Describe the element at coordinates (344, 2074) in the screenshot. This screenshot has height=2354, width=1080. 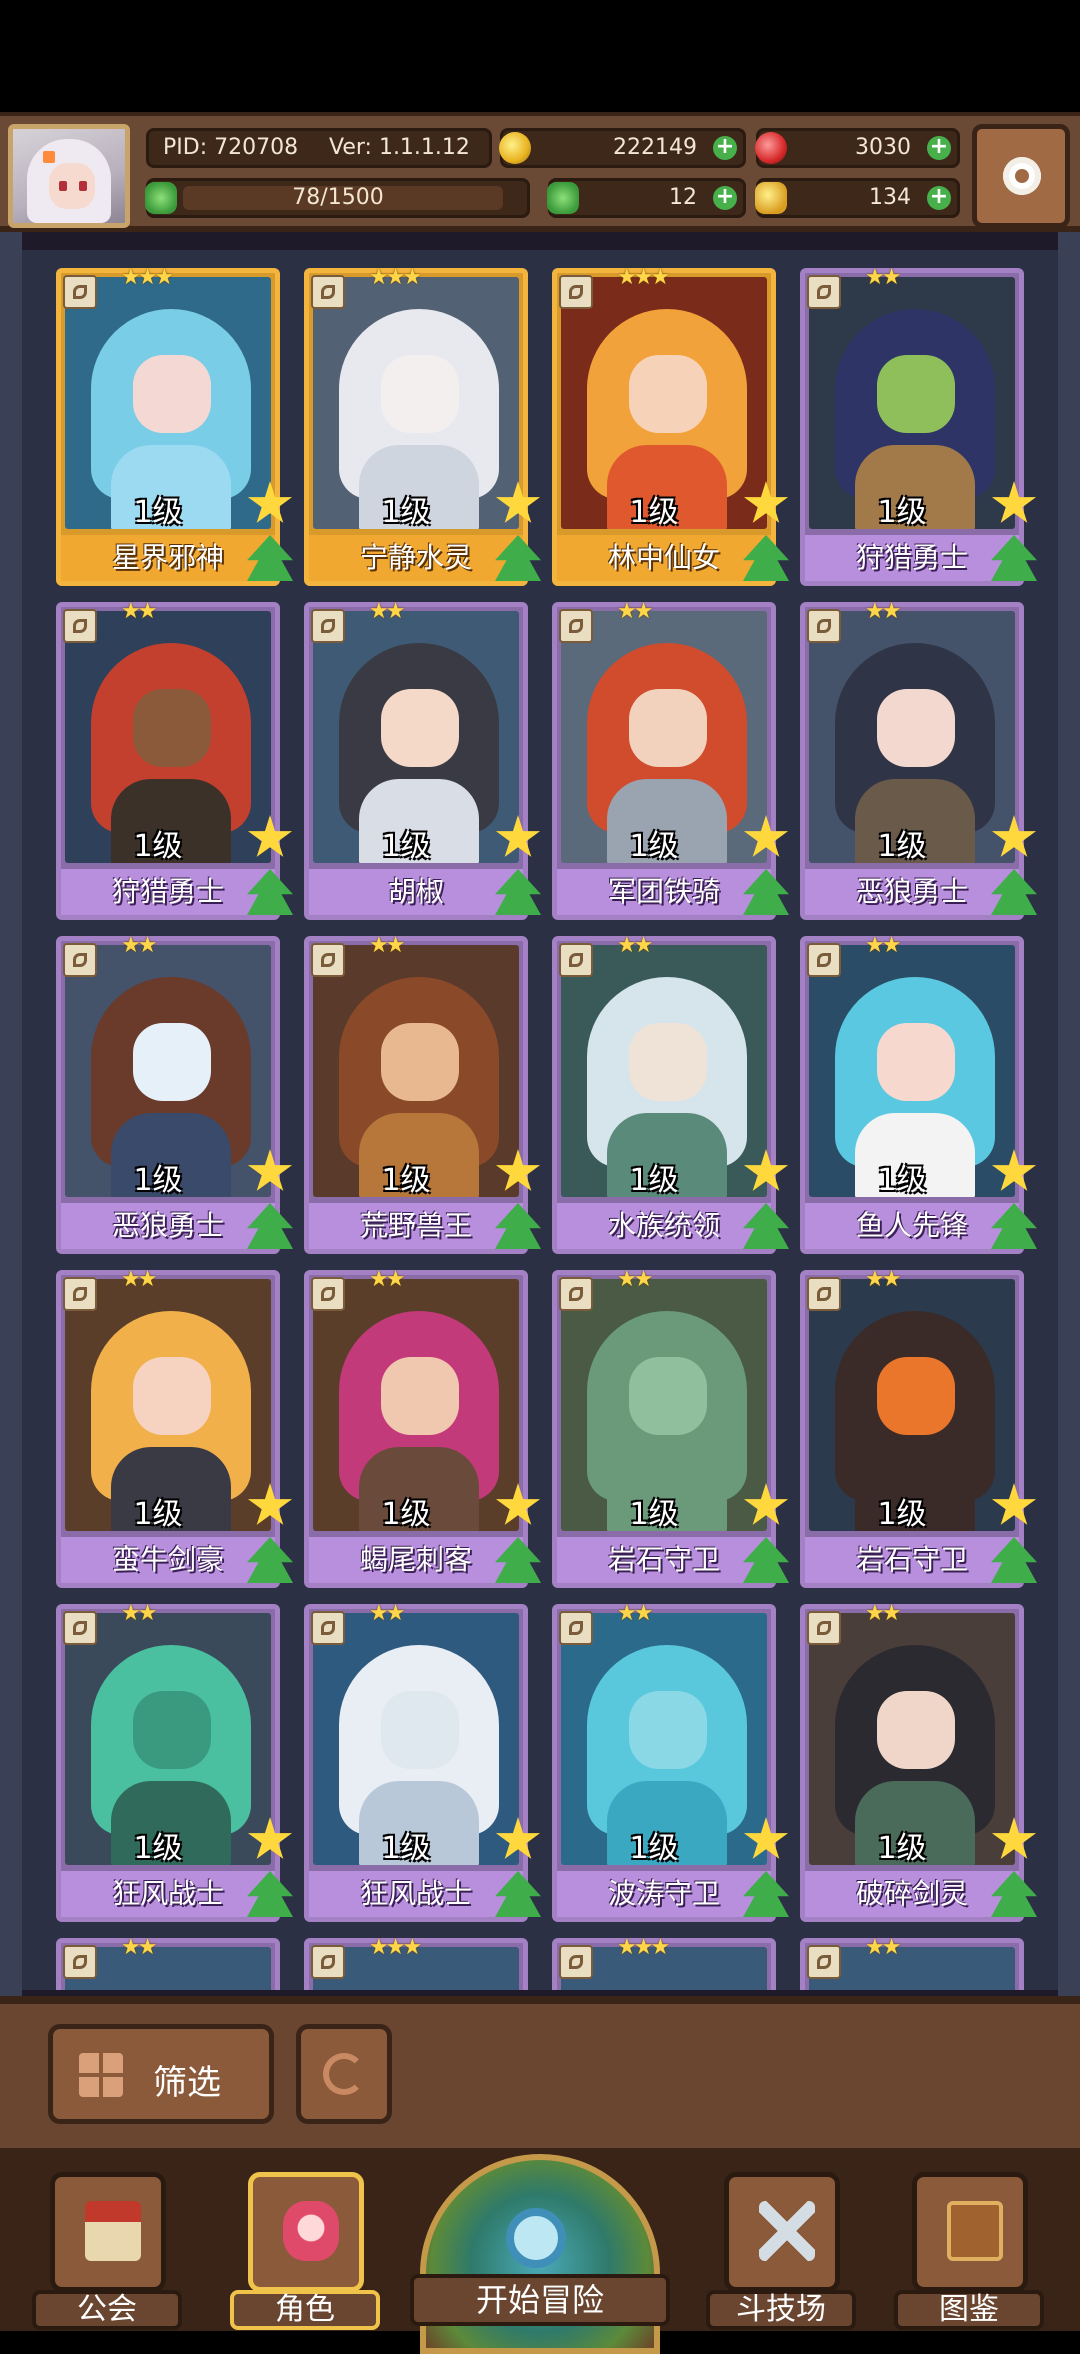
I see `refresh-button` at that location.